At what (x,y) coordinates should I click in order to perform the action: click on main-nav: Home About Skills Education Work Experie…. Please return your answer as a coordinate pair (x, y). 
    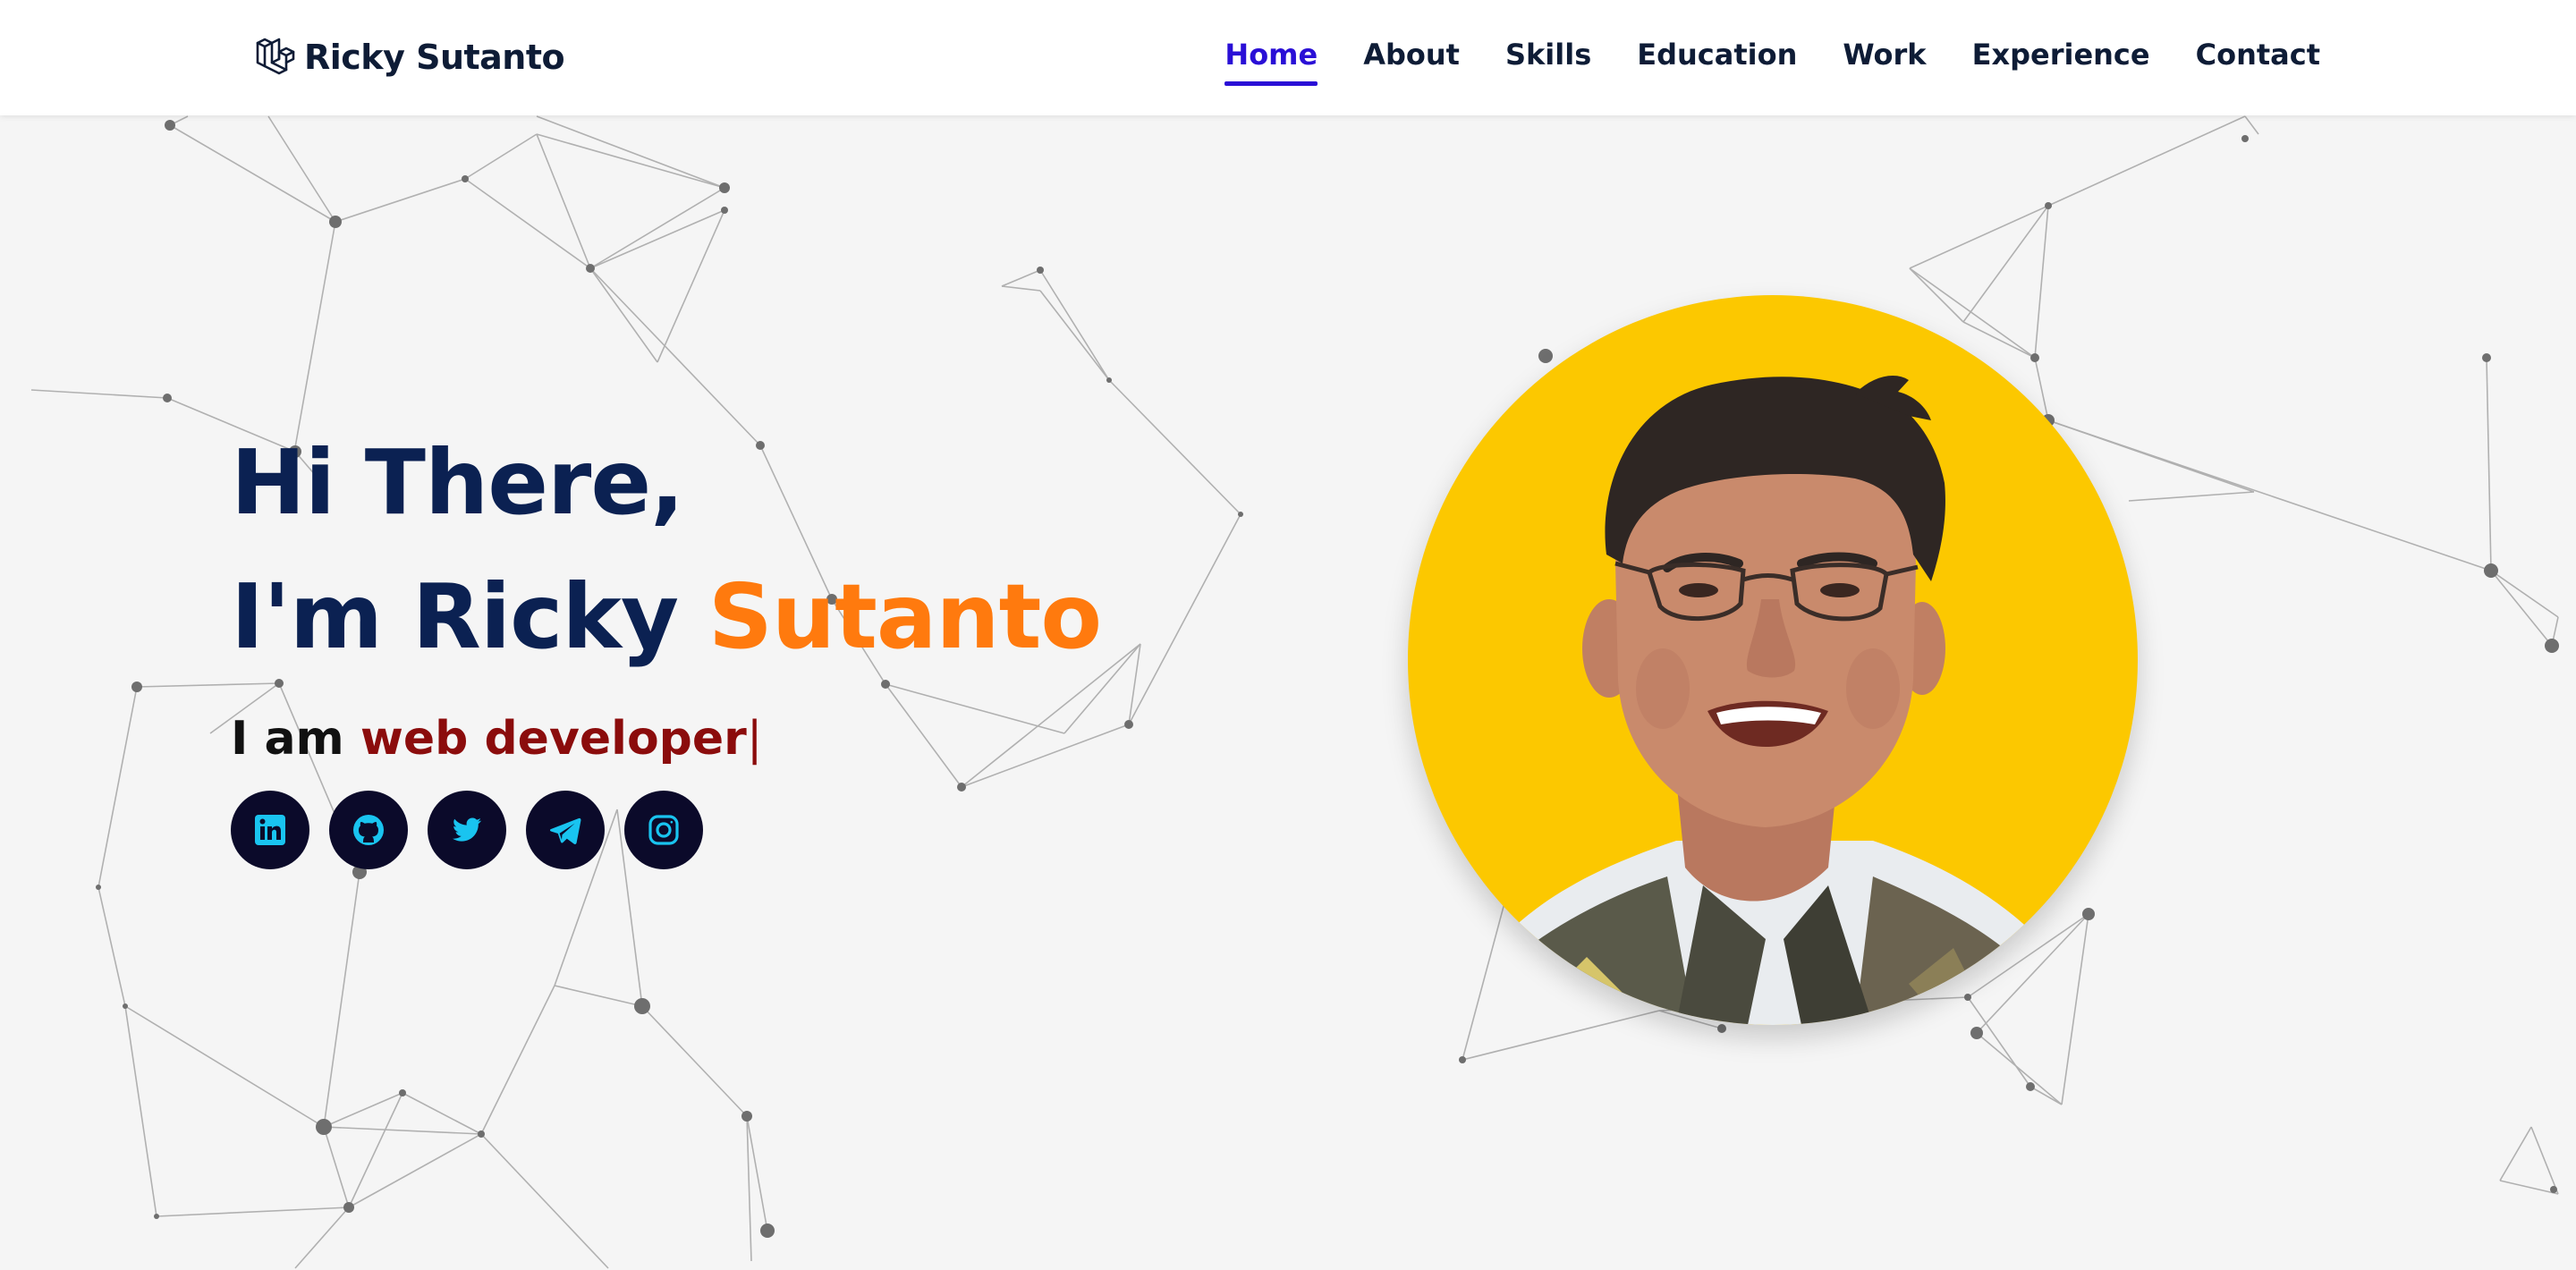
    Looking at the image, I should click on (1772, 59).